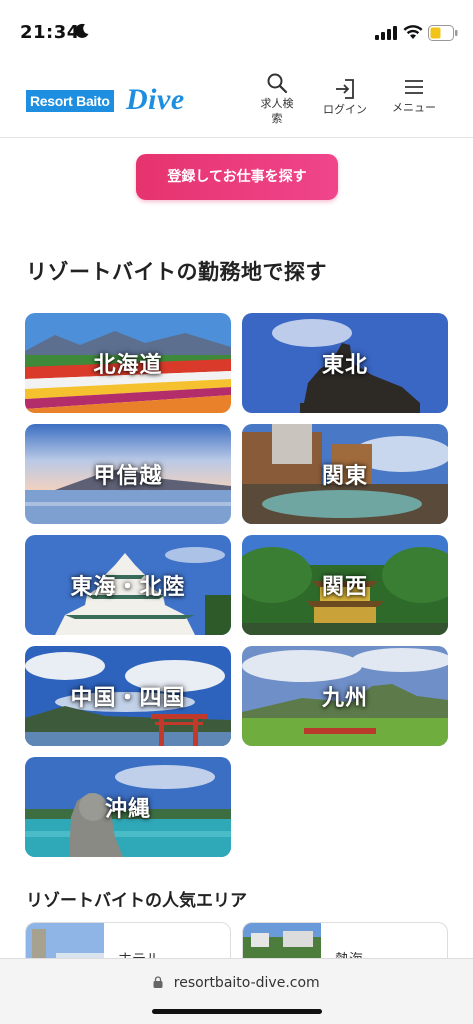  I want to click on region-label-kansai: 関西, so click(344, 587).